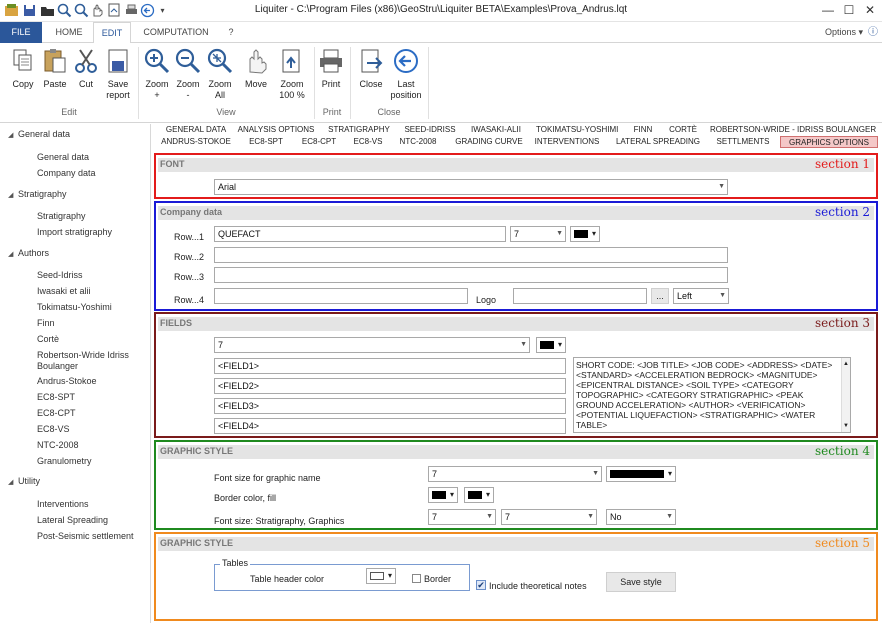 The width and height of the screenshot is (882, 623). I want to click on border-checkbox, so click(416, 578).